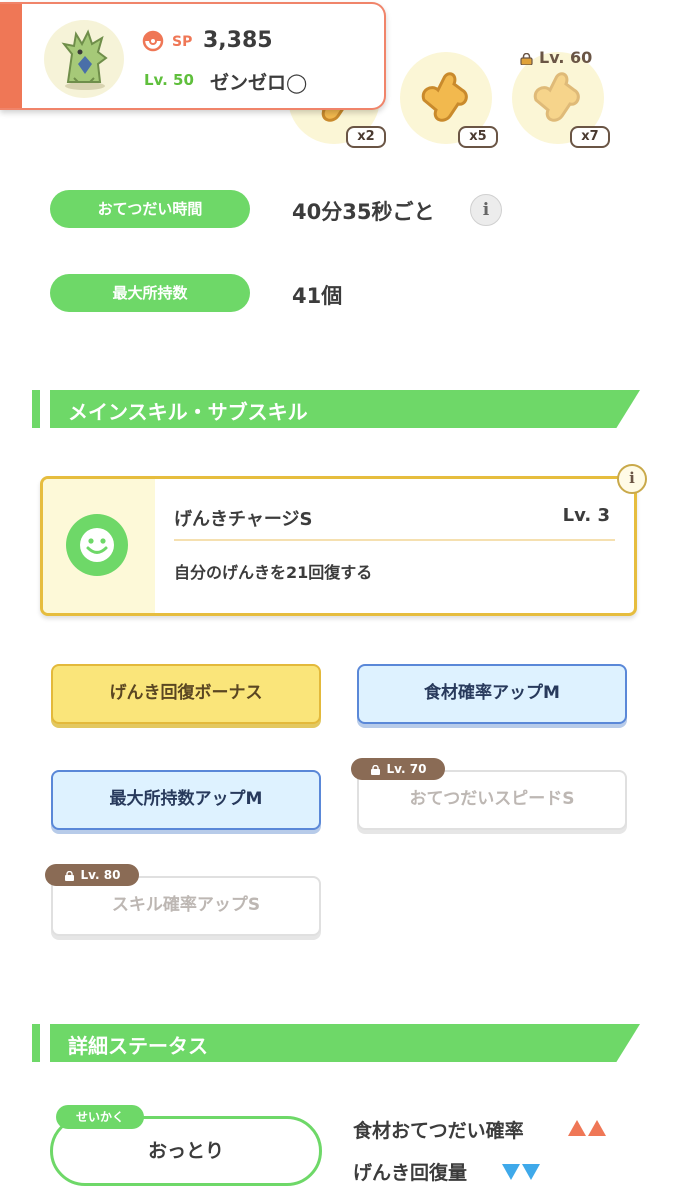 This screenshot has height=1200, width=676. I want to click on ingredient-lock-level: Lv. 60, so click(556, 57).